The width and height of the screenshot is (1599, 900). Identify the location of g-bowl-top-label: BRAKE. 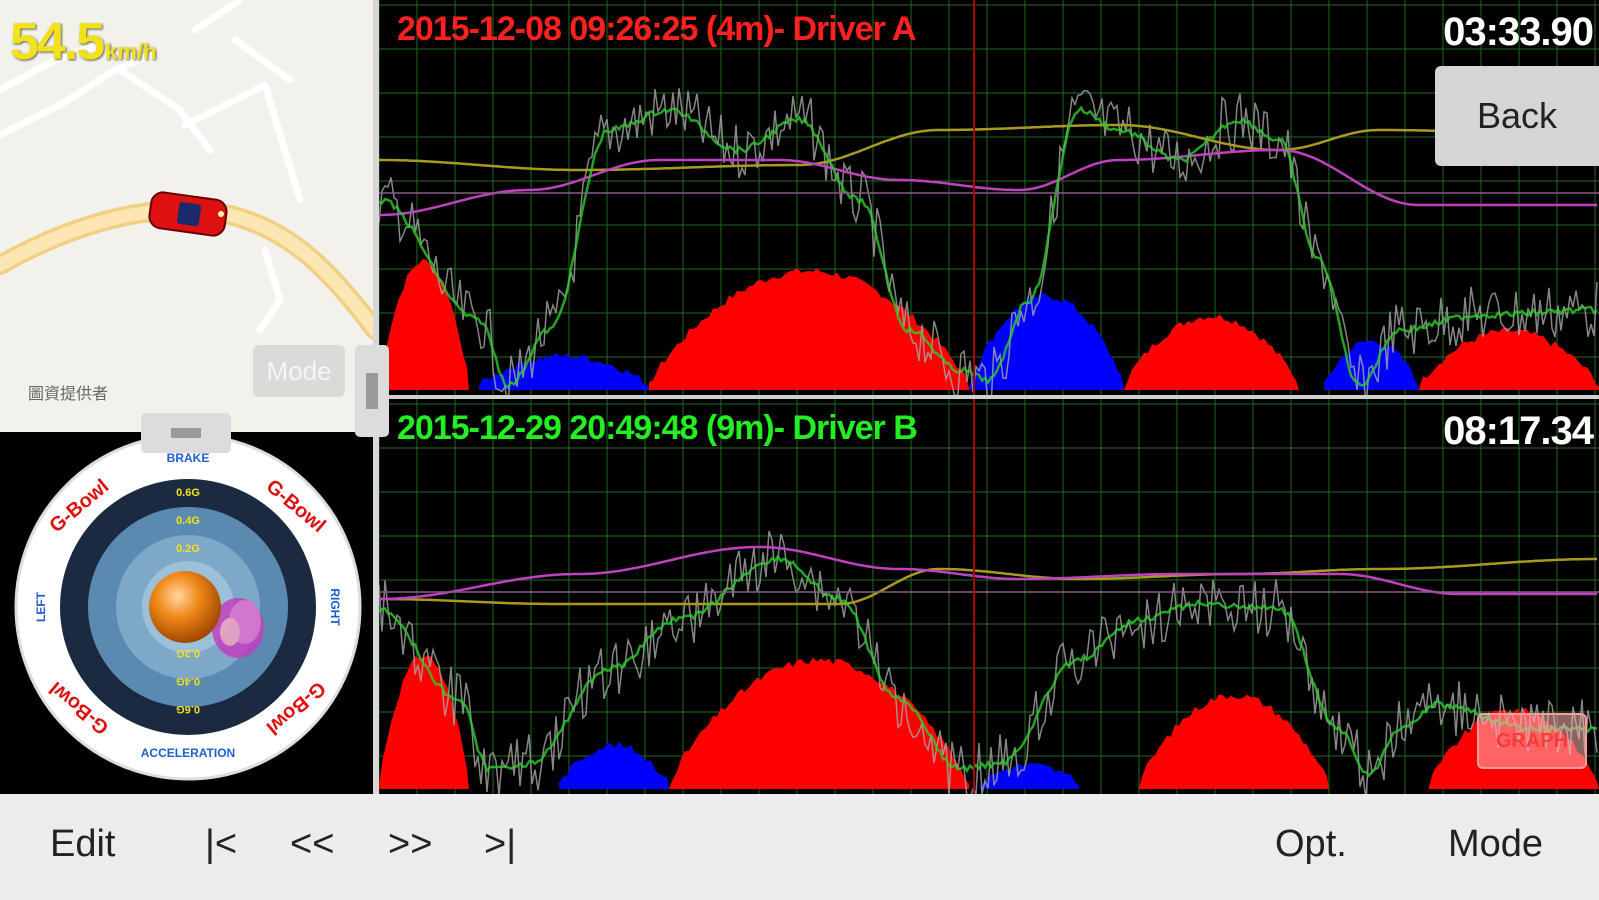
(188, 458).